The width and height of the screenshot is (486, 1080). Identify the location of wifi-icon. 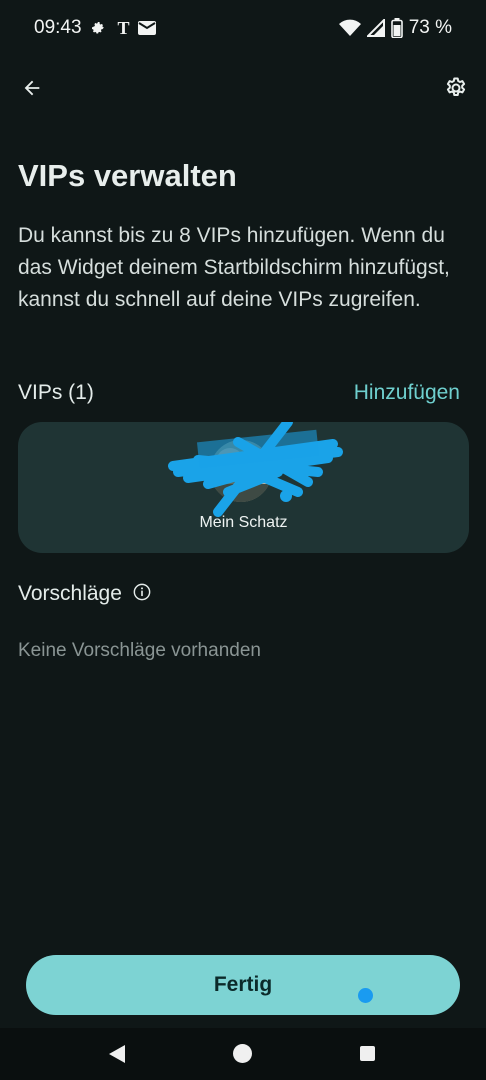
(349, 28).